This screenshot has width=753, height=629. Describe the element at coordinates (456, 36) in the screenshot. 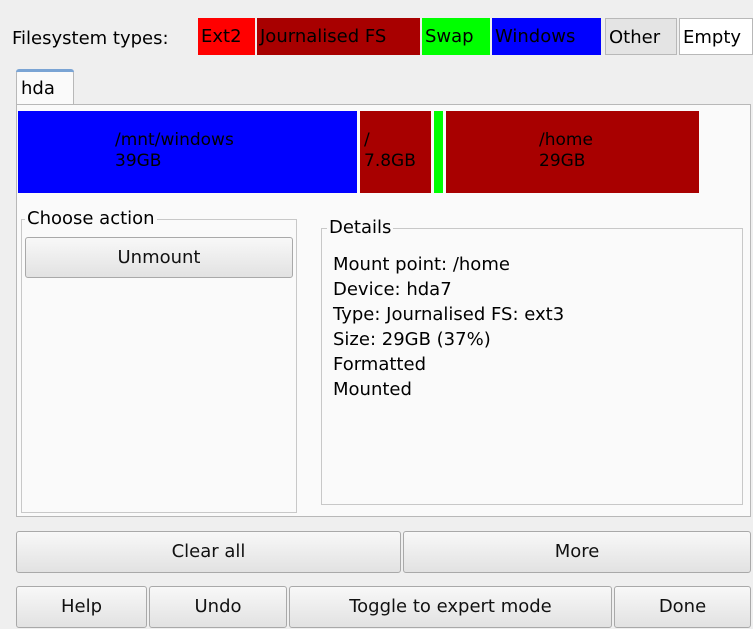

I see `legend-swap: Swap` at that location.